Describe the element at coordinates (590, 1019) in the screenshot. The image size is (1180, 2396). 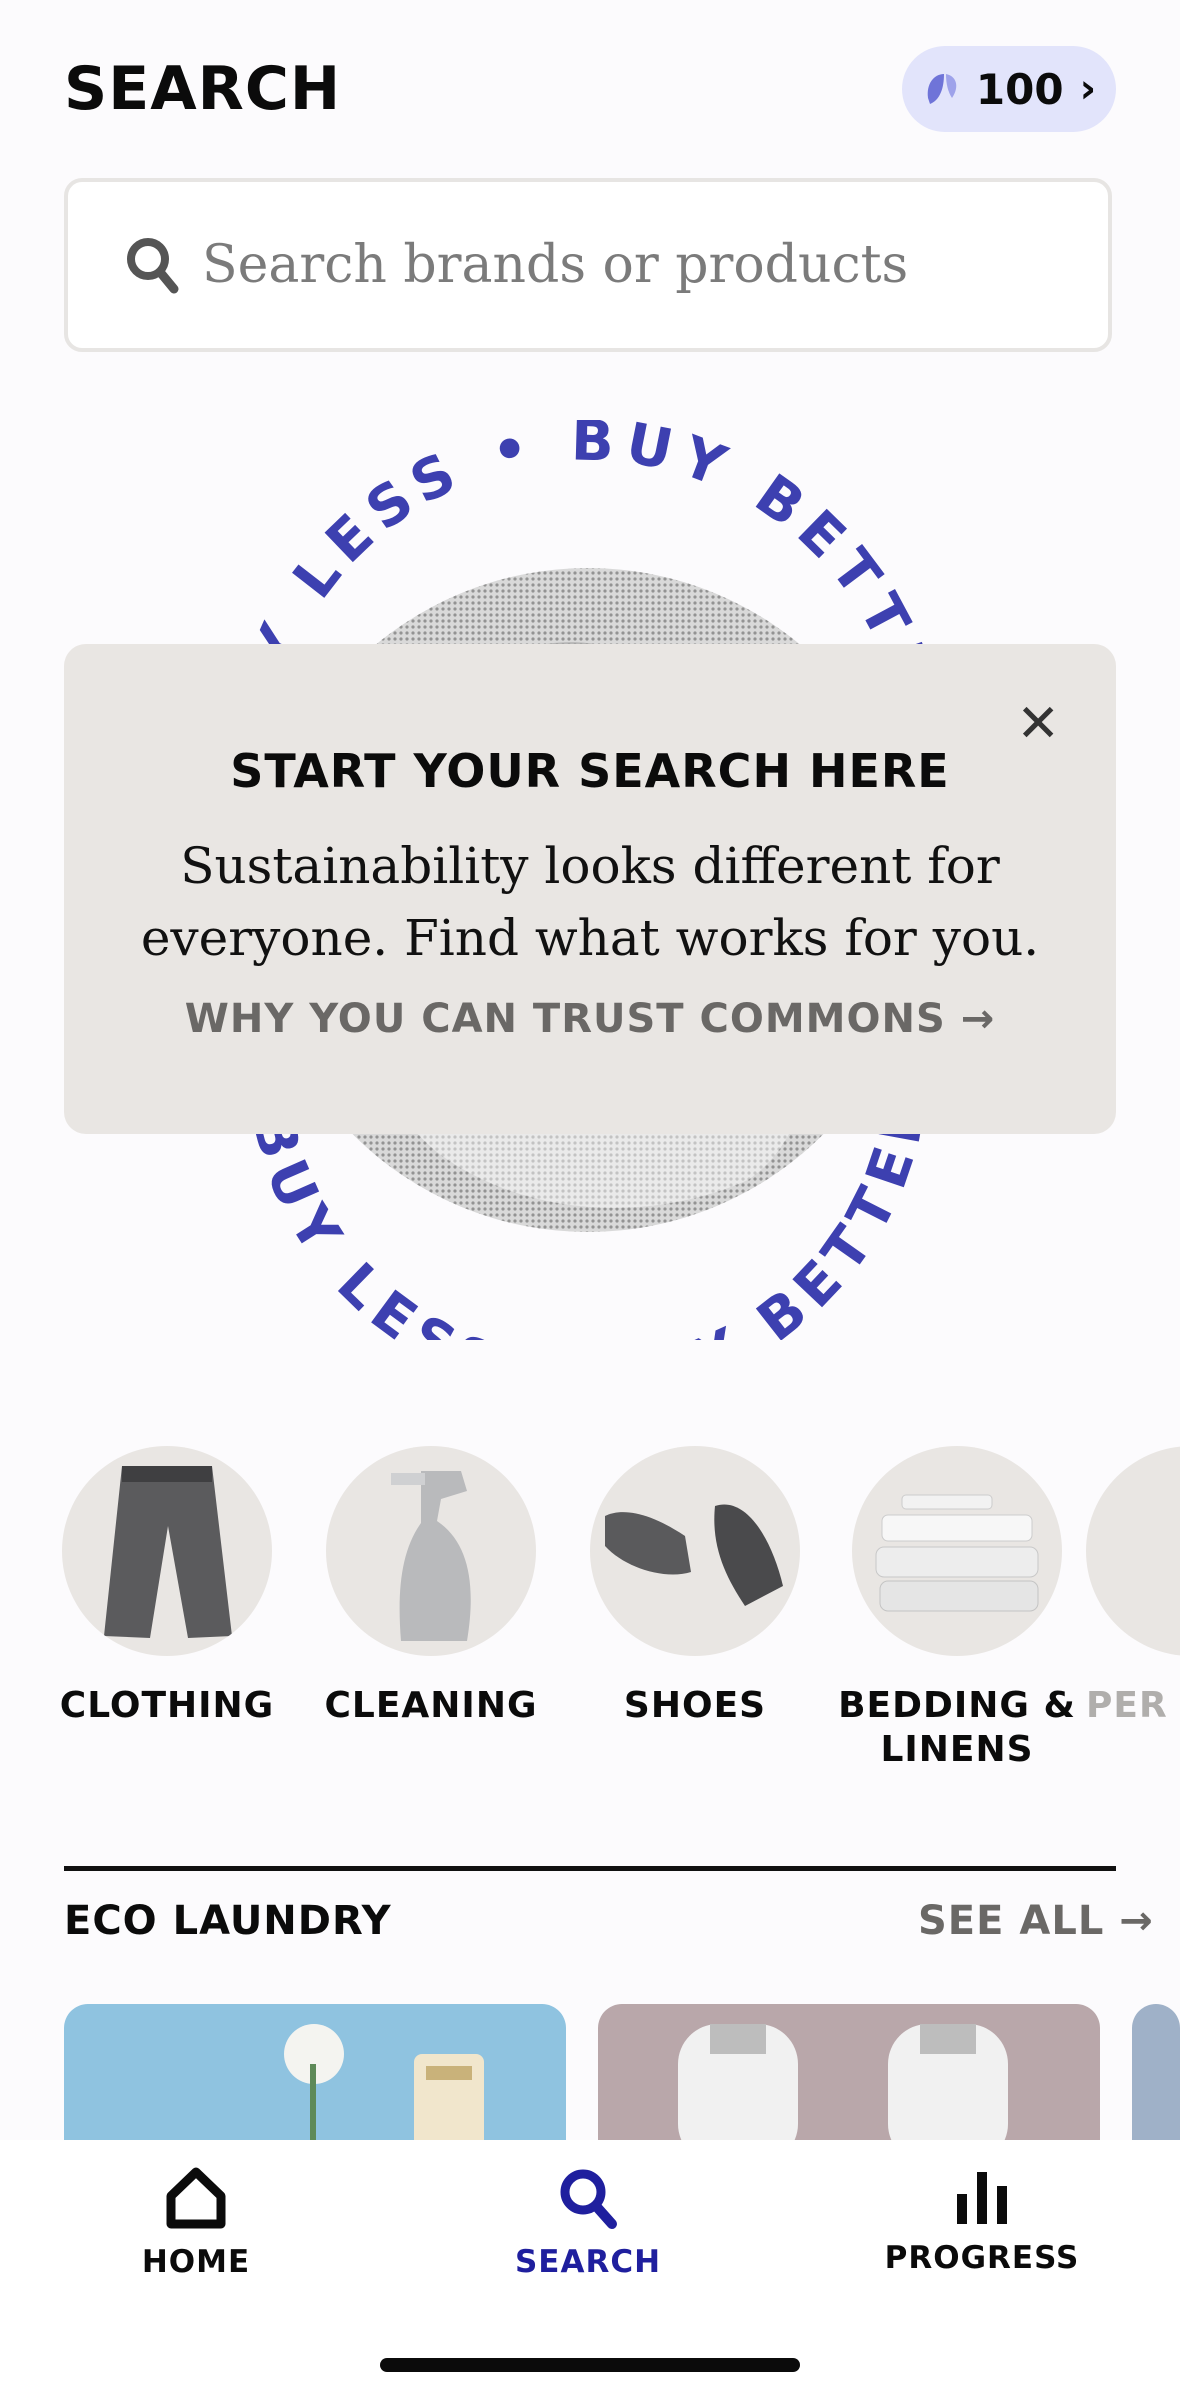
I see `trust-commons-link: WHY YOU CAN TRUST COMMONS →` at that location.